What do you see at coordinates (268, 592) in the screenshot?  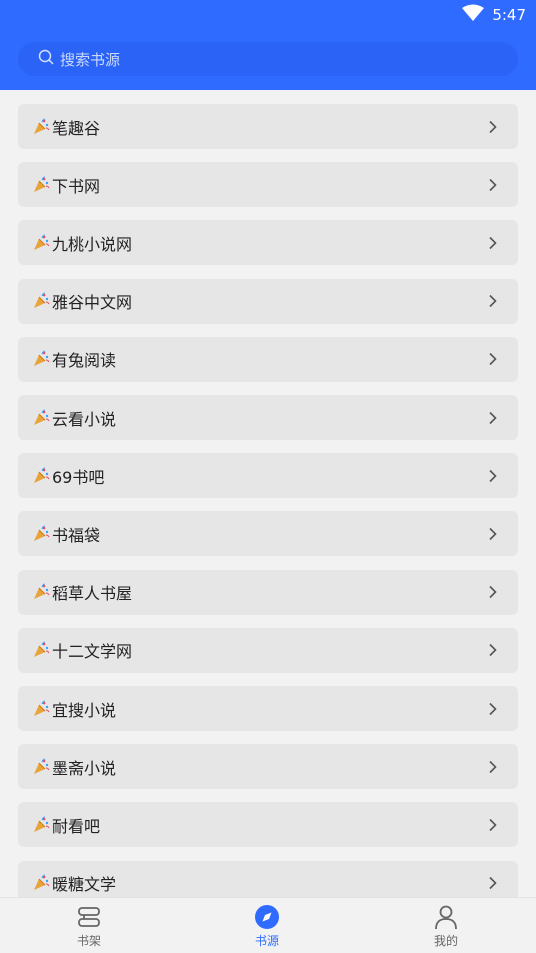 I see `source-list-item: 稻草人书屋` at bounding box center [268, 592].